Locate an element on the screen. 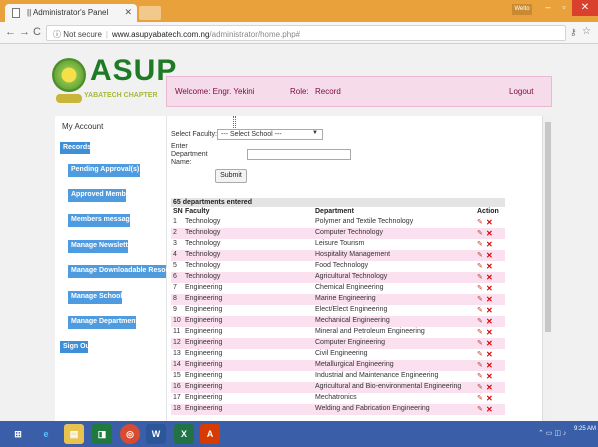  asup-logo: ASUP YABATECH CHAPTER is located at coordinates (112, 81).